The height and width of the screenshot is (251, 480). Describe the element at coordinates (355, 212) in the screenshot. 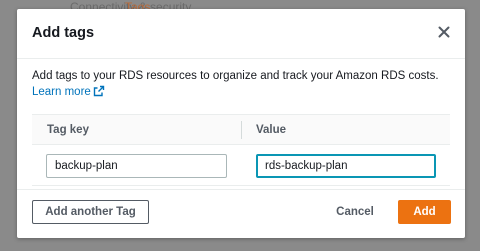

I see `cancel-button: Cancel` at that location.